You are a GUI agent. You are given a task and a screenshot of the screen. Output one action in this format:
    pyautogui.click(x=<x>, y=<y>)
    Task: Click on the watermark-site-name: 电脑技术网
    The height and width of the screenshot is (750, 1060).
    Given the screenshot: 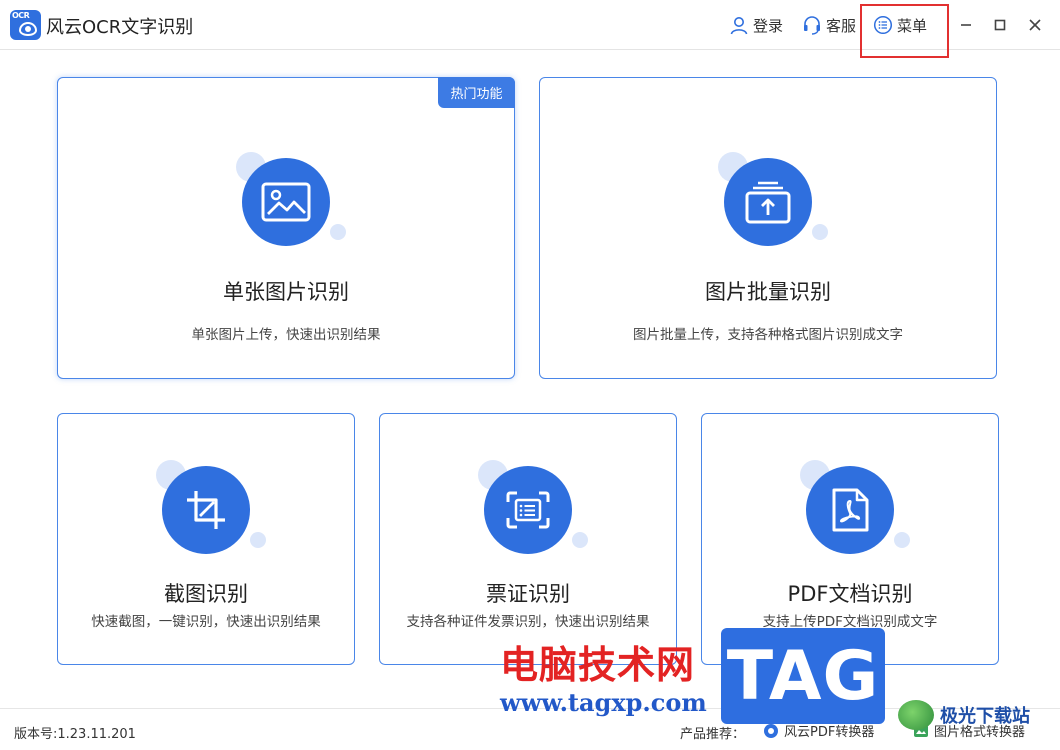 What is the action you would take?
    pyautogui.click(x=598, y=664)
    